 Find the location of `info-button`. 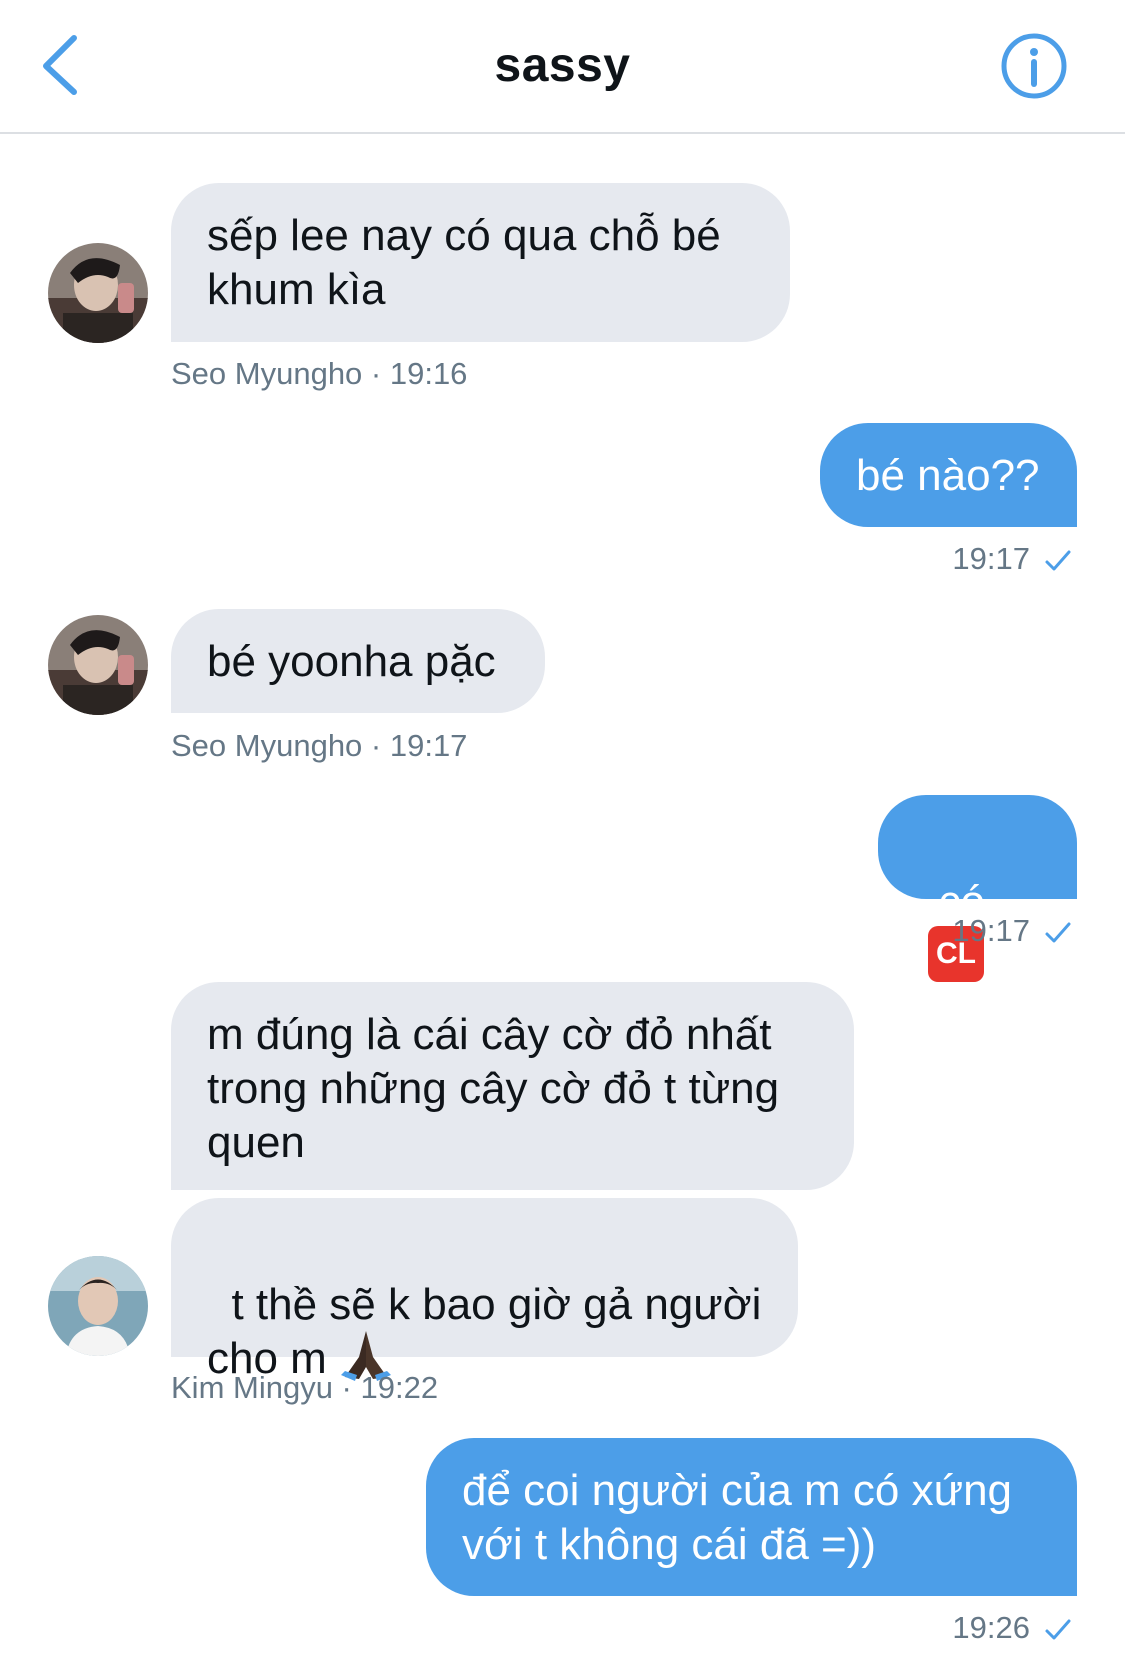

info-button is located at coordinates (1034, 66).